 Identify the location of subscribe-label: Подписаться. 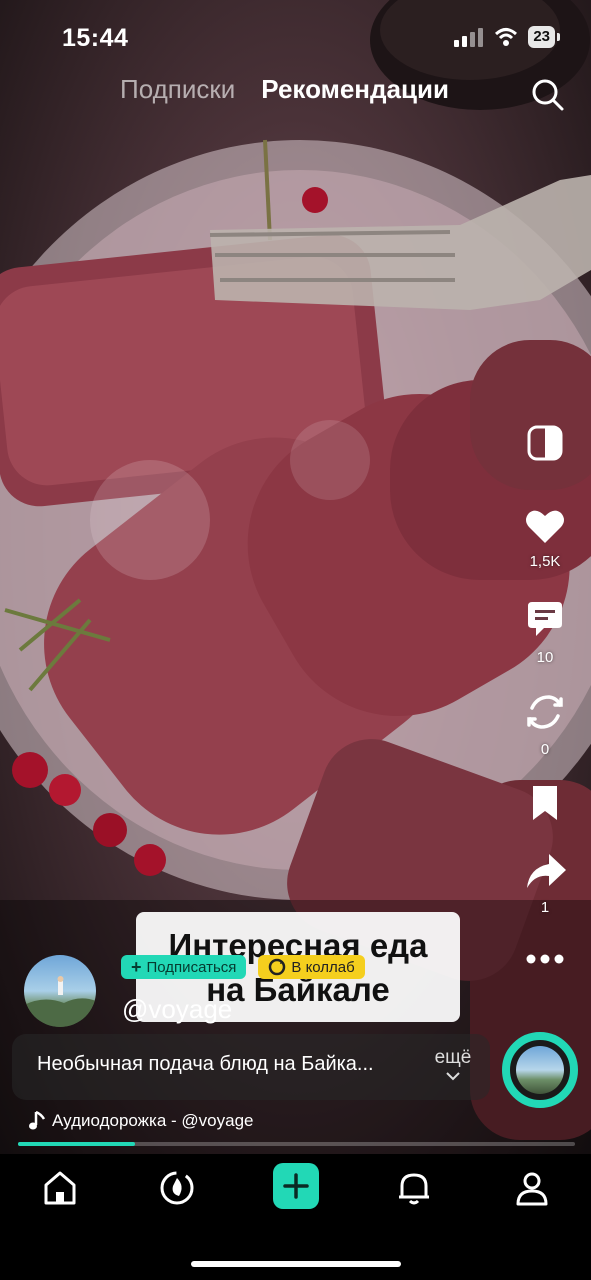
(191, 967).